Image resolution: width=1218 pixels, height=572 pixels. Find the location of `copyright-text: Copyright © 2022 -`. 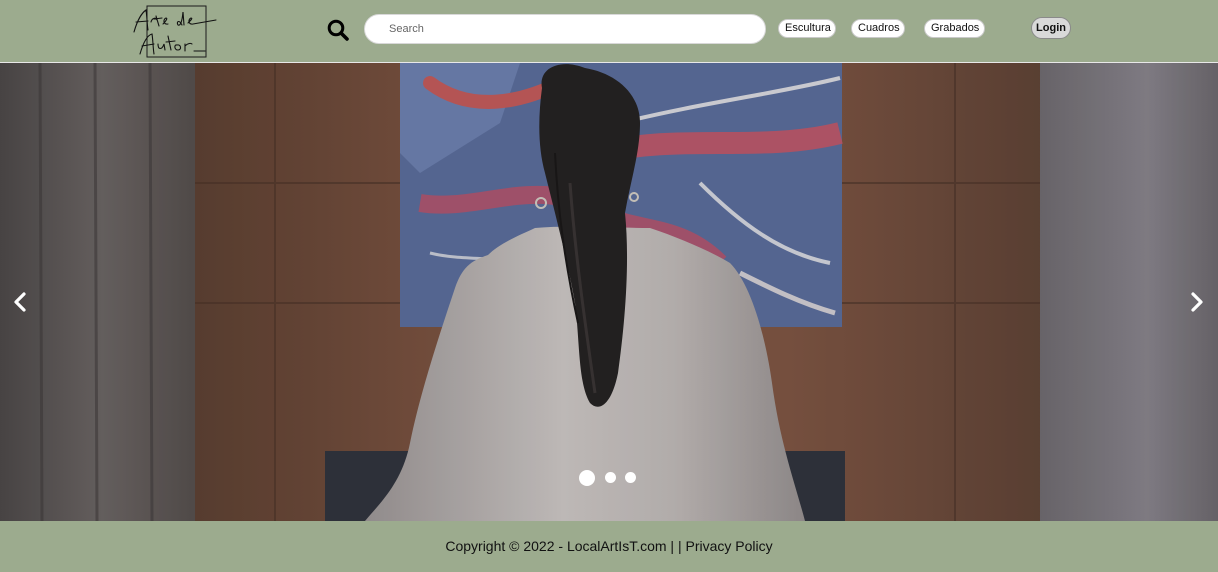

copyright-text: Copyright © 2022 - is located at coordinates (506, 546).